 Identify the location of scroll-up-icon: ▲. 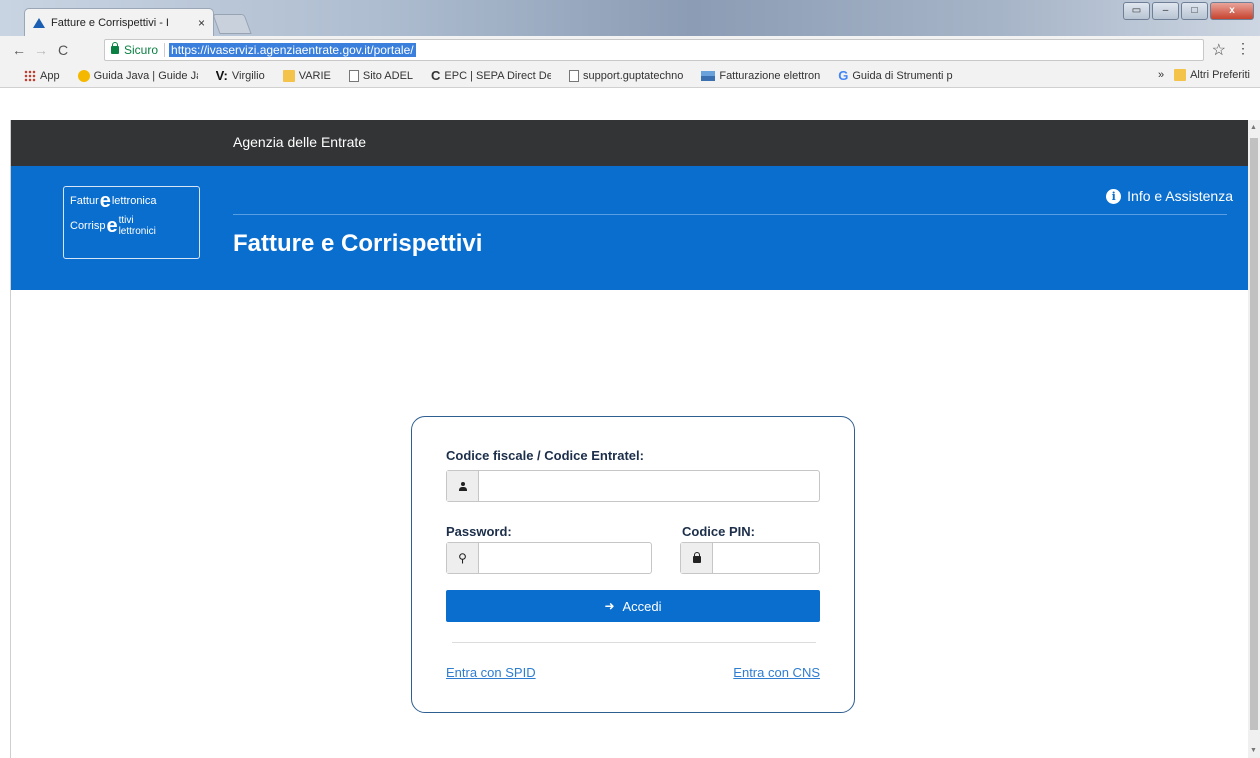
(1253, 127).